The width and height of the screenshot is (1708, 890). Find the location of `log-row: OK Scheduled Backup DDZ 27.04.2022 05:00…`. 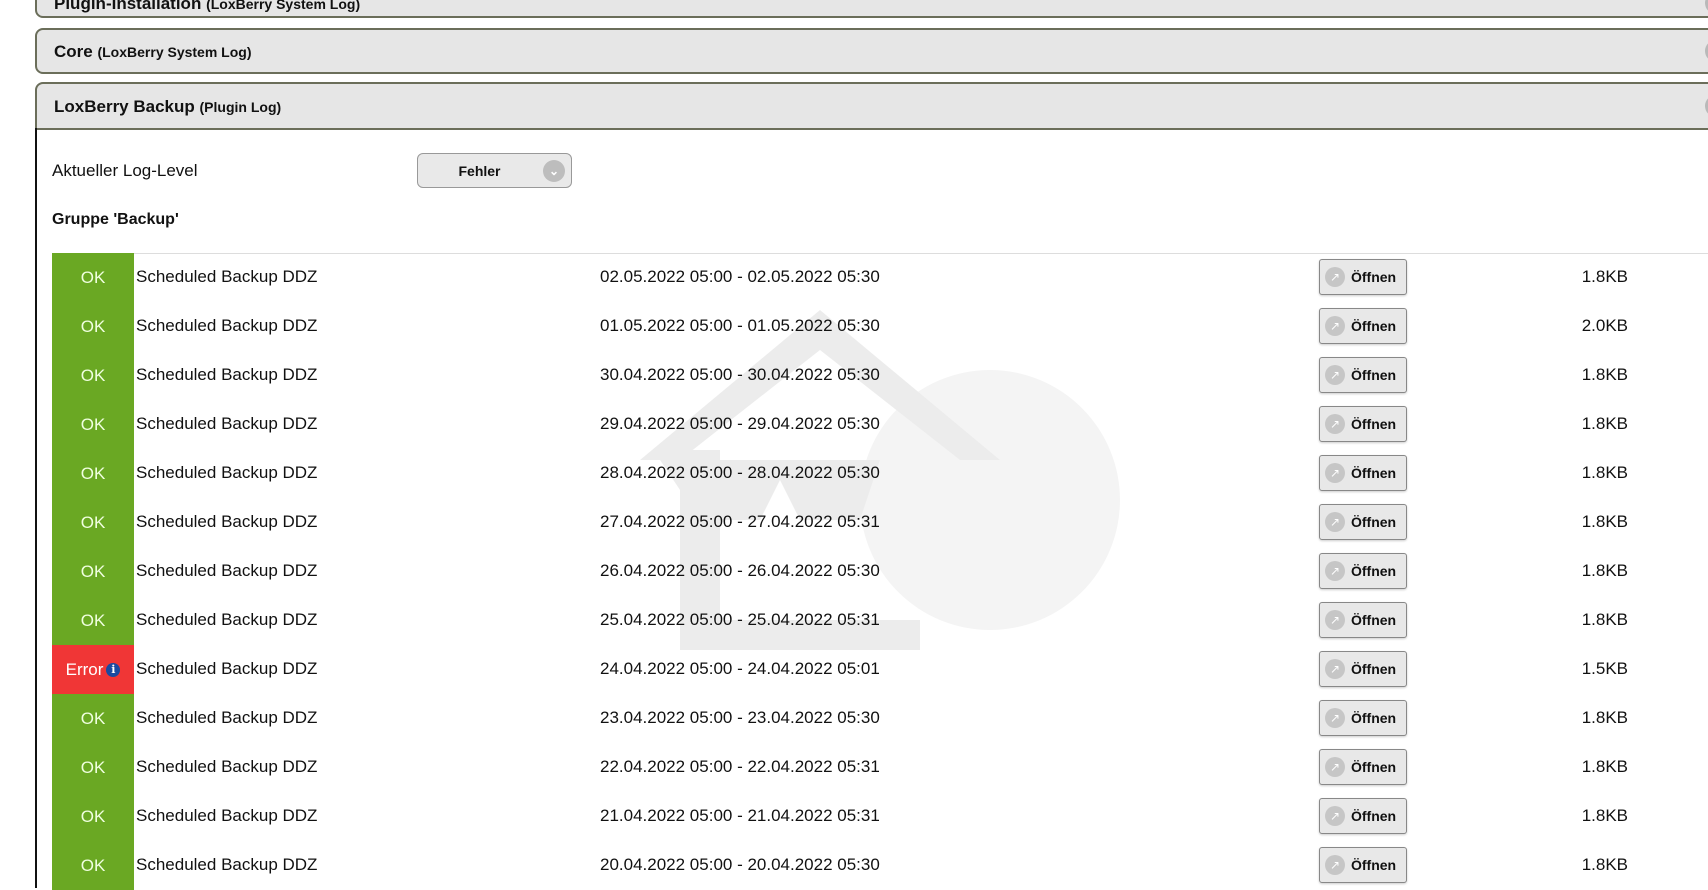

log-row: OK Scheduled Backup DDZ 27.04.2022 05:00… is located at coordinates (880, 522).